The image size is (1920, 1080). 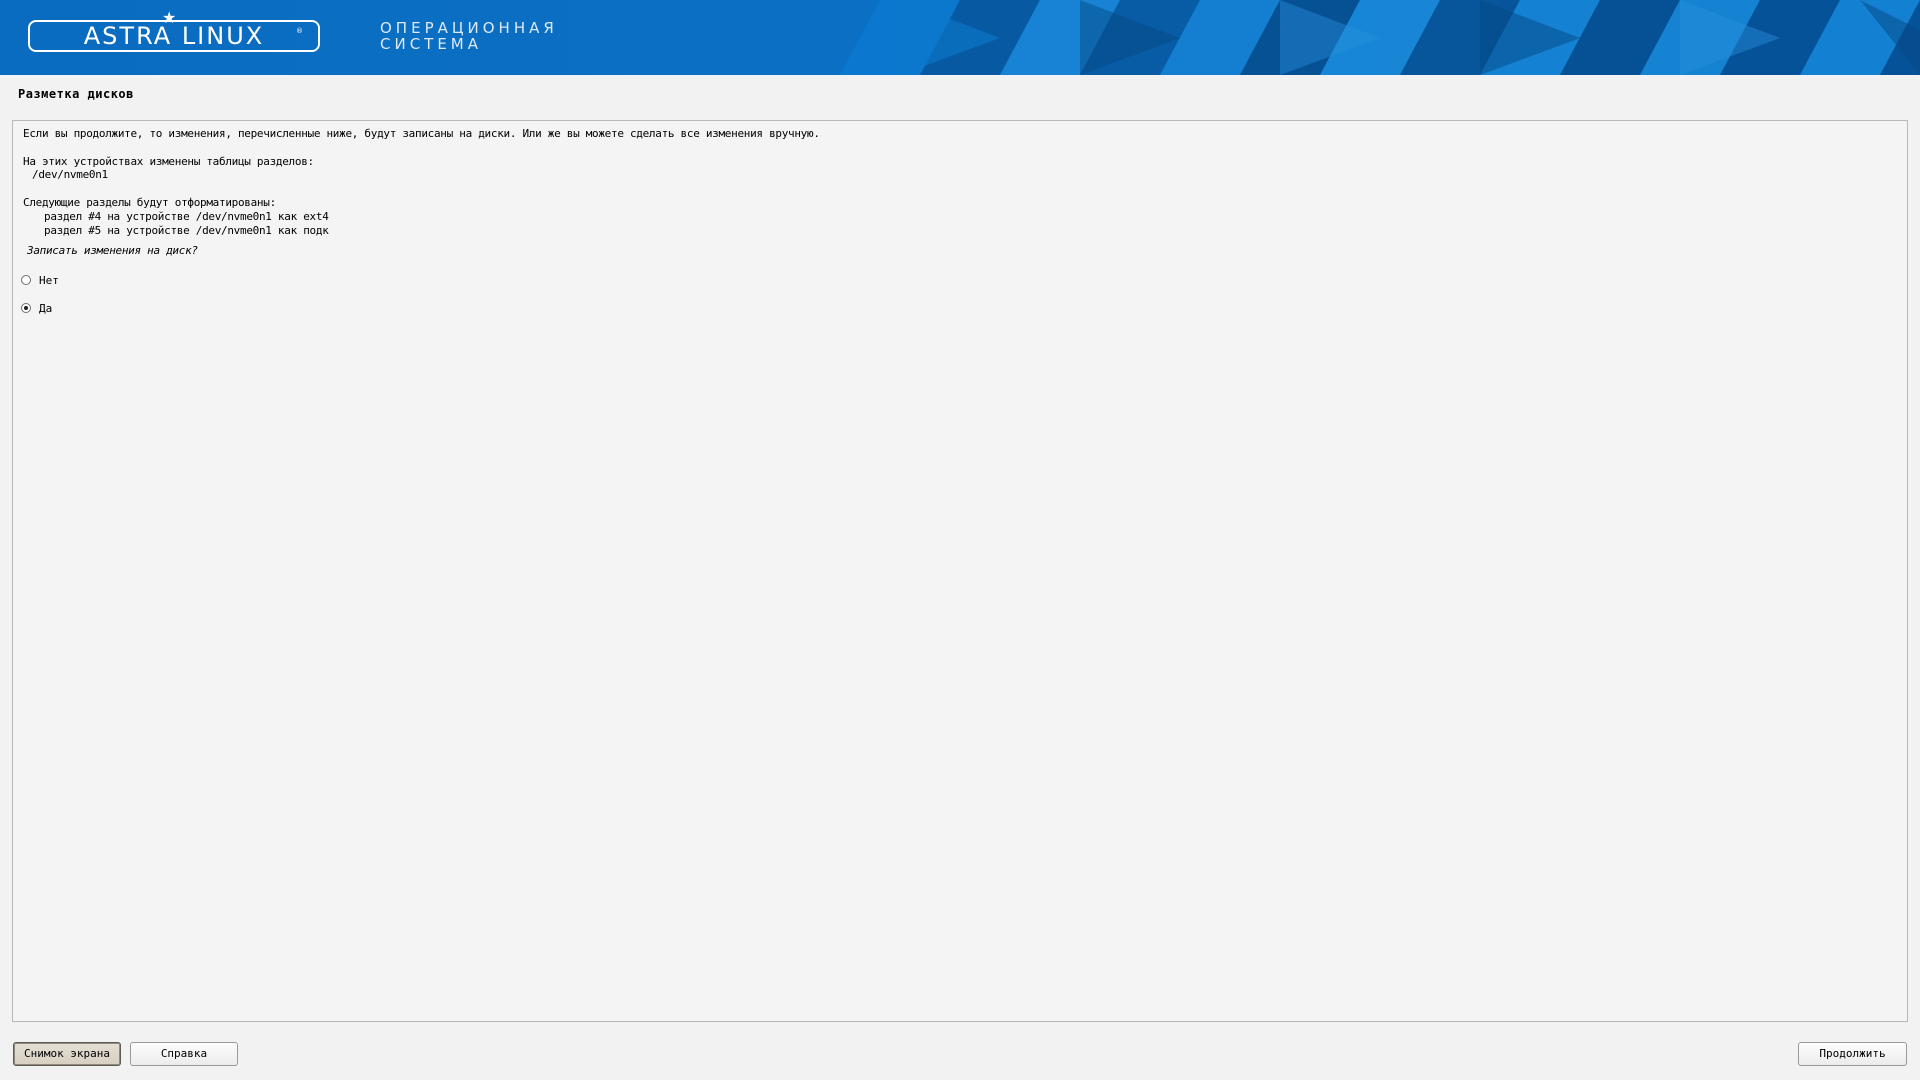 What do you see at coordinates (67, 1054) in the screenshot?
I see `screenshot-button: Снимок экрана` at bounding box center [67, 1054].